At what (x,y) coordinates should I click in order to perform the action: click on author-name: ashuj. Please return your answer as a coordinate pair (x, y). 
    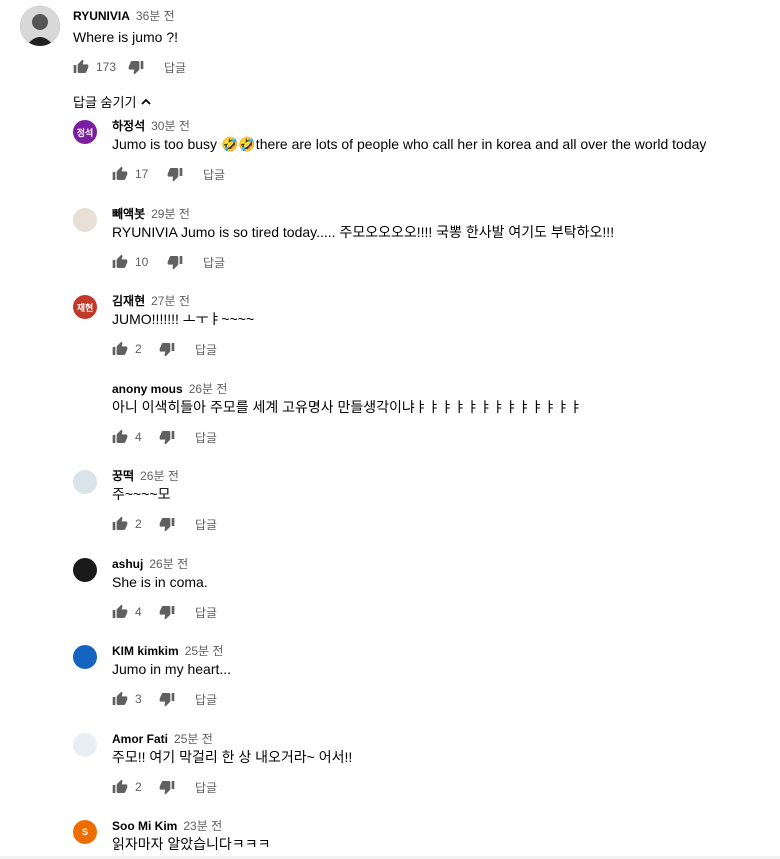
    Looking at the image, I should click on (127, 564).